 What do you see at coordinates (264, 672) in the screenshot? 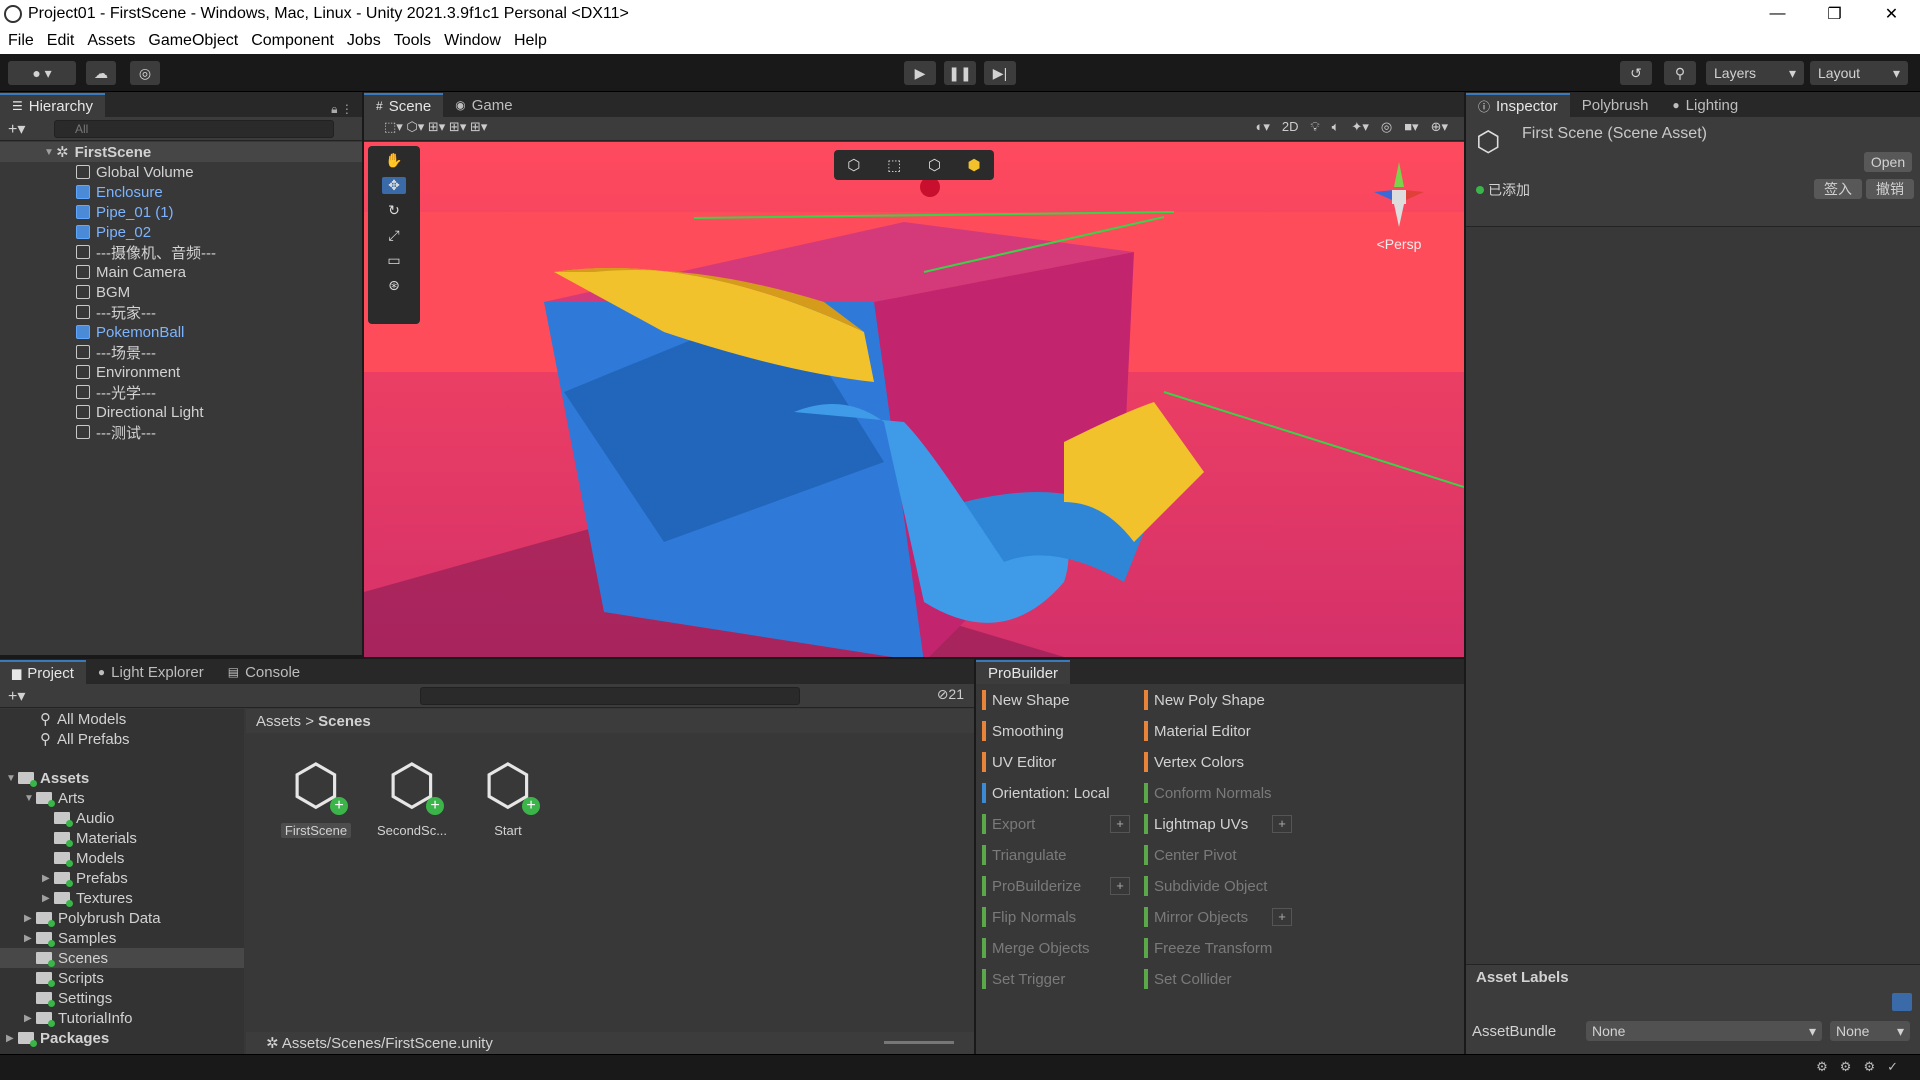
I see `tab-console: ▤ Console` at bounding box center [264, 672].